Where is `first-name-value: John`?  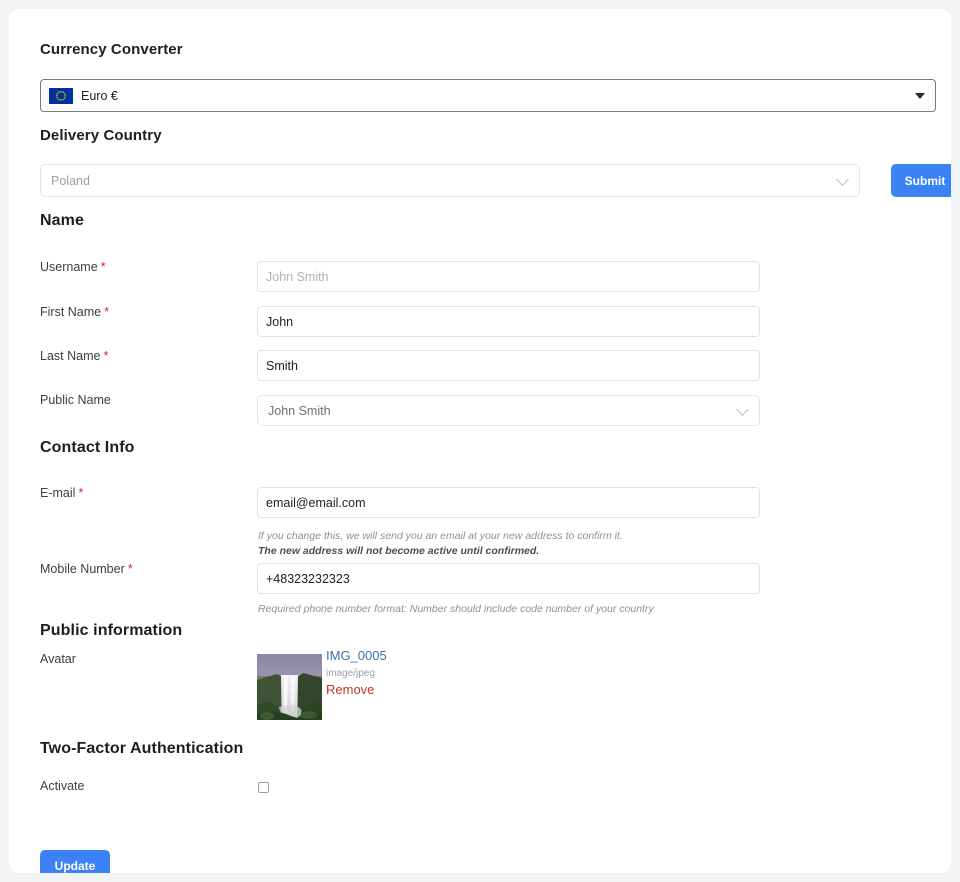 first-name-value: John is located at coordinates (280, 321).